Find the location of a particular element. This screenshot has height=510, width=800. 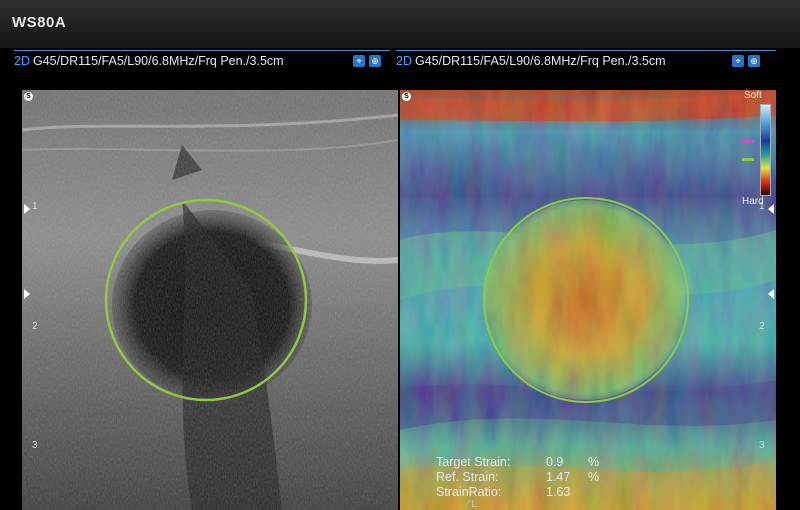

left-params: G45/DR115/FA5/L90/6.8MHz/Frq Pen./3.5cm is located at coordinates (158, 61).